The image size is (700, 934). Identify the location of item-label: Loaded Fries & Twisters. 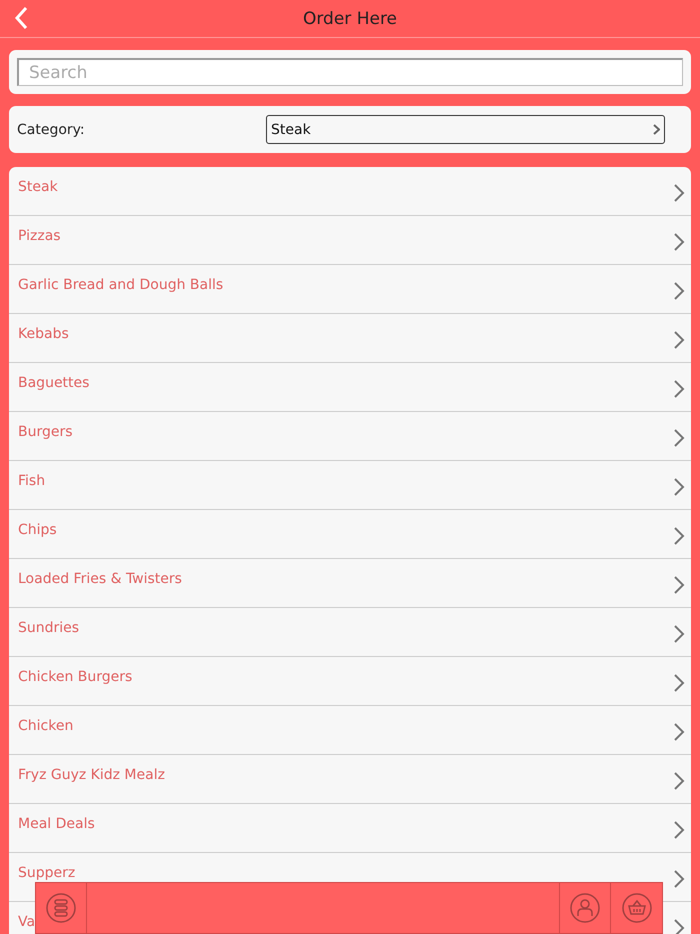
(100, 579).